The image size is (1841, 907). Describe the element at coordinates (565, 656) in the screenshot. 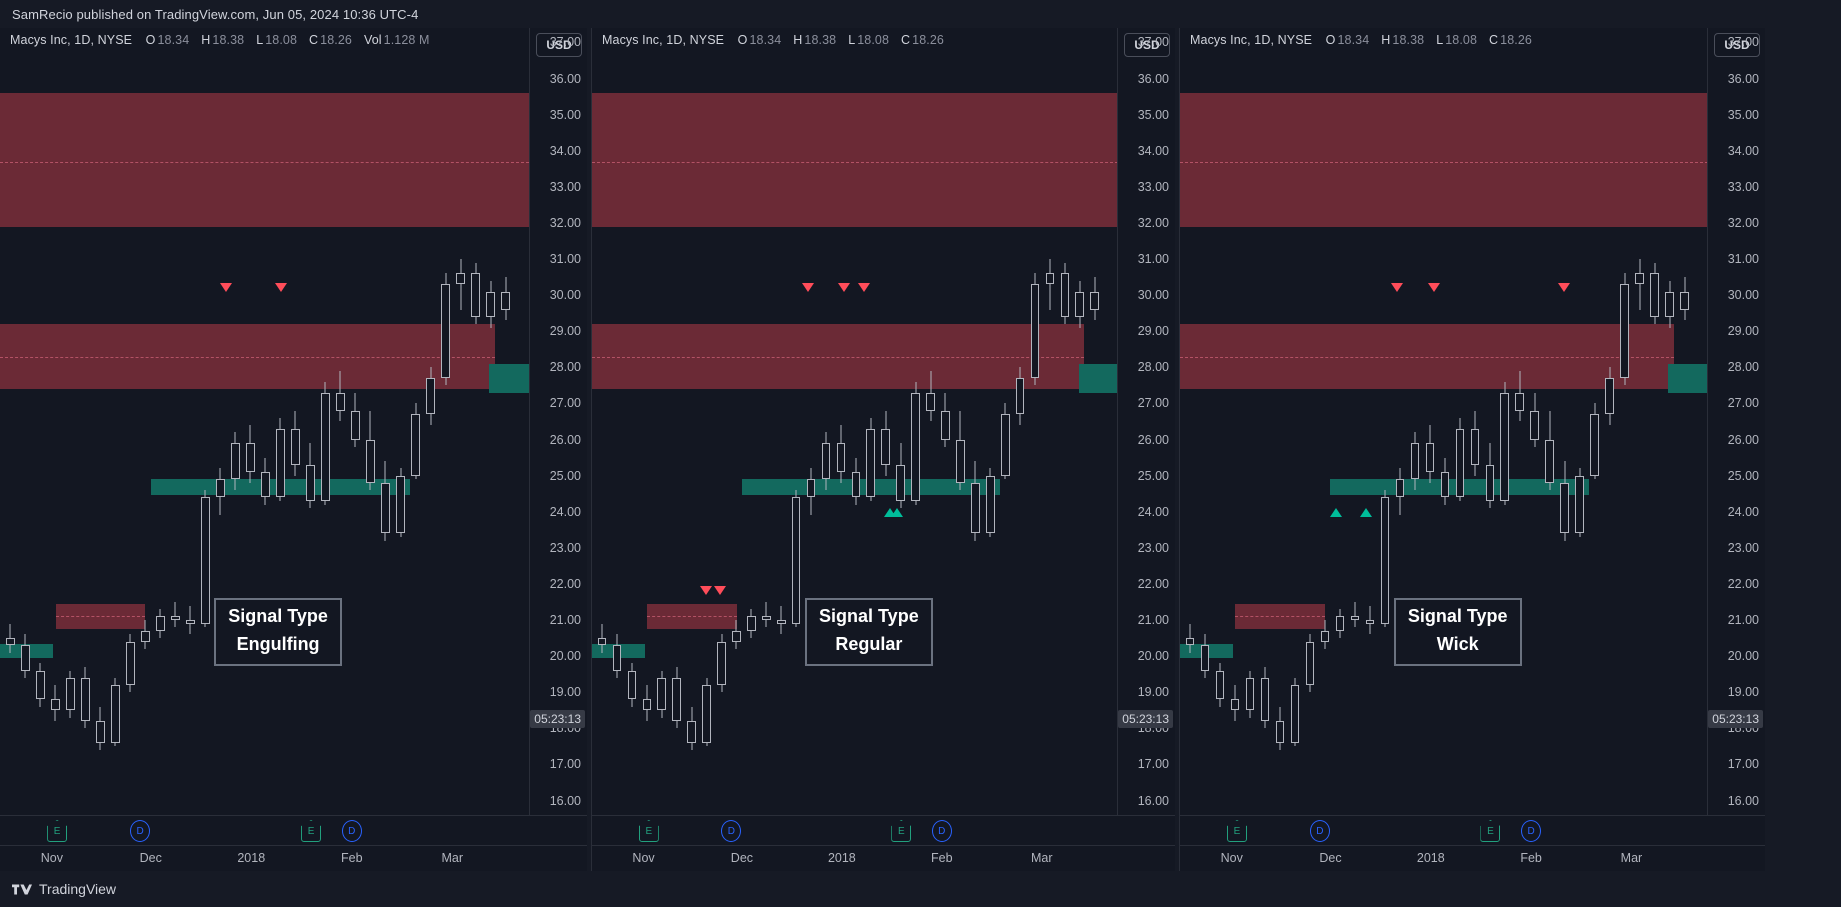

I see `price-tick-label: 20.00` at that location.